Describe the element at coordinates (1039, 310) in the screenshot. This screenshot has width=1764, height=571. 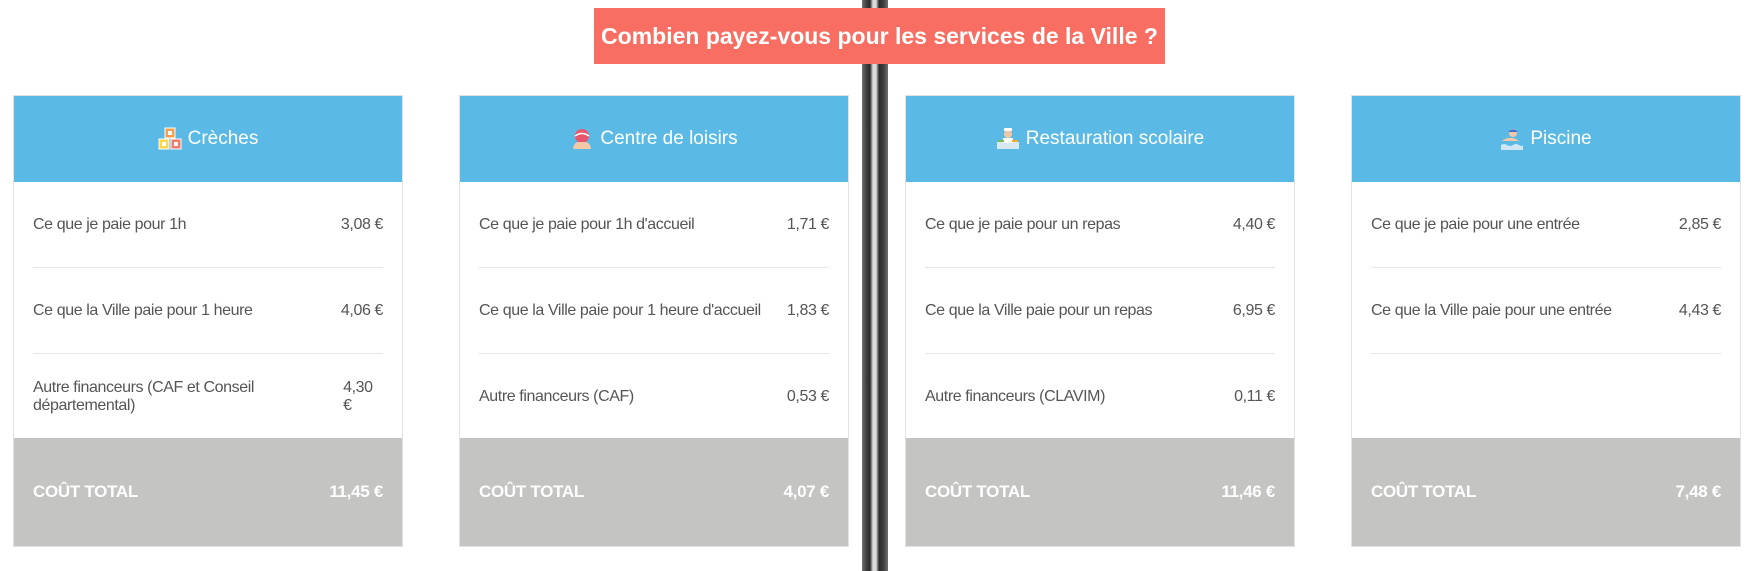
I see `row-label: Ce que la Ville paie pour un repas` at that location.